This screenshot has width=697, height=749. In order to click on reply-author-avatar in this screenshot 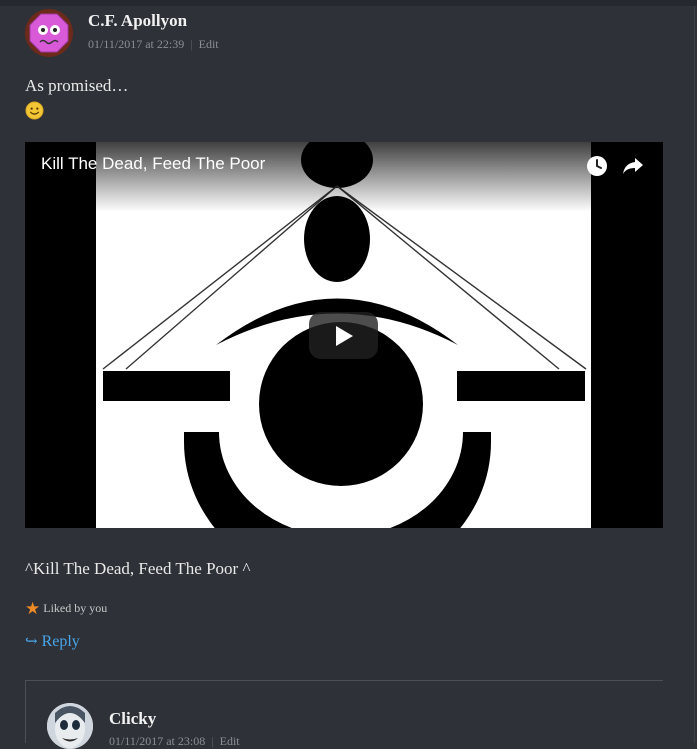, I will do `click(70, 726)`.